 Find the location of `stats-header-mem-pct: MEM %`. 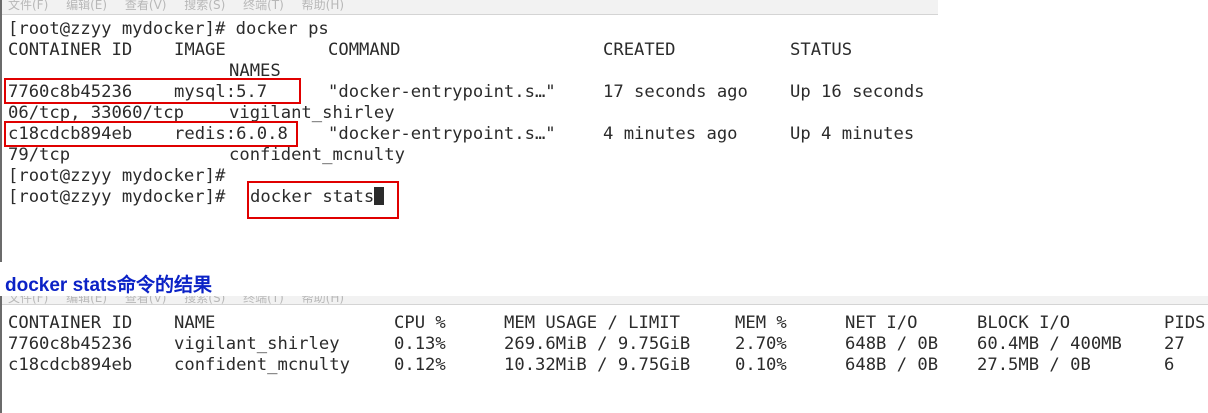

stats-header-mem-pct: MEM % is located at coordinates (761, 323).